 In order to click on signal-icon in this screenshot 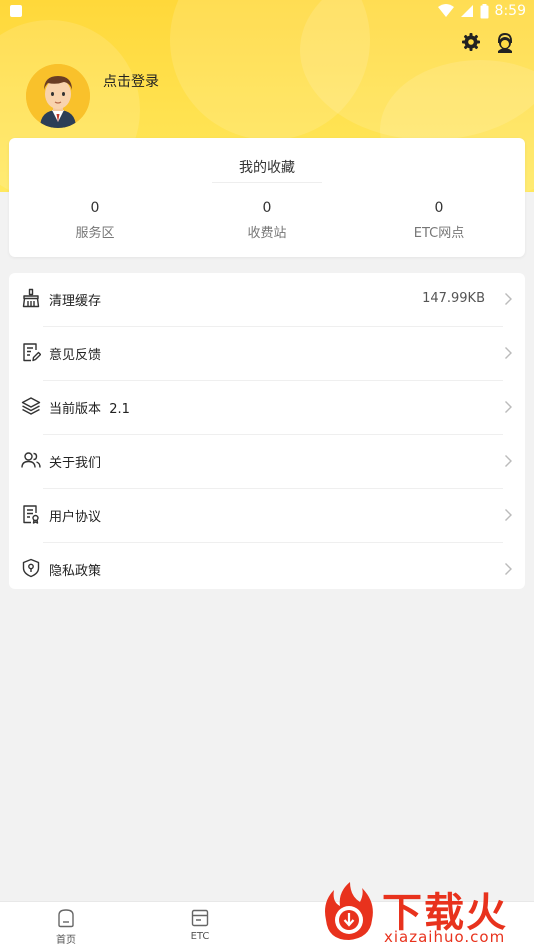, I will do `click(466, 11)`.